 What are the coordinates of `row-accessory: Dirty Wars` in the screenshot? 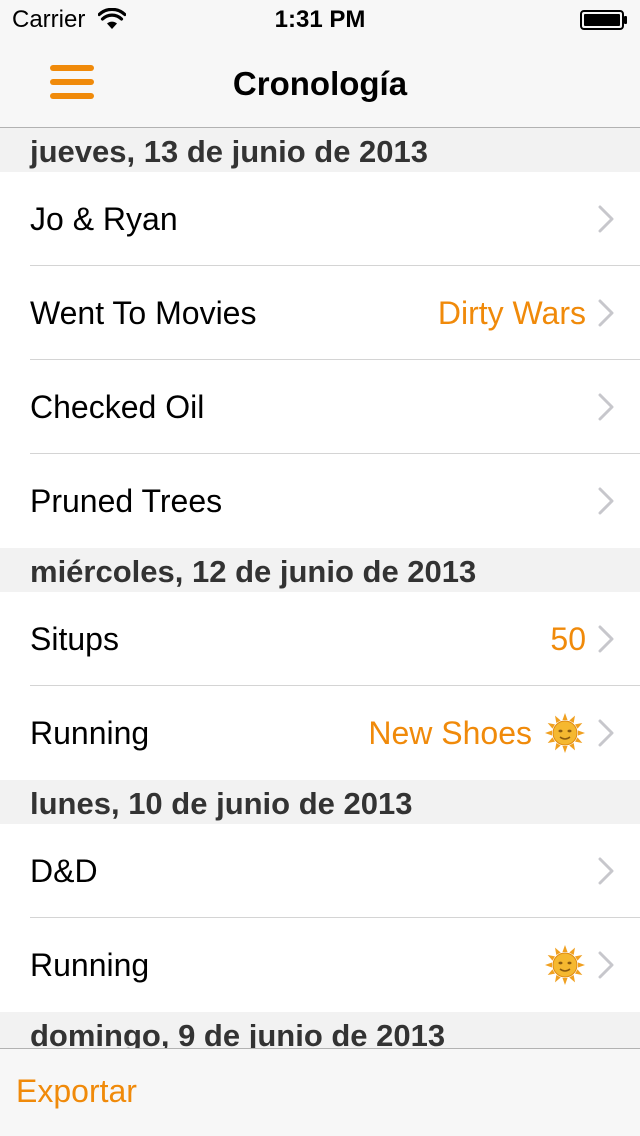 It's located at (526, 313).